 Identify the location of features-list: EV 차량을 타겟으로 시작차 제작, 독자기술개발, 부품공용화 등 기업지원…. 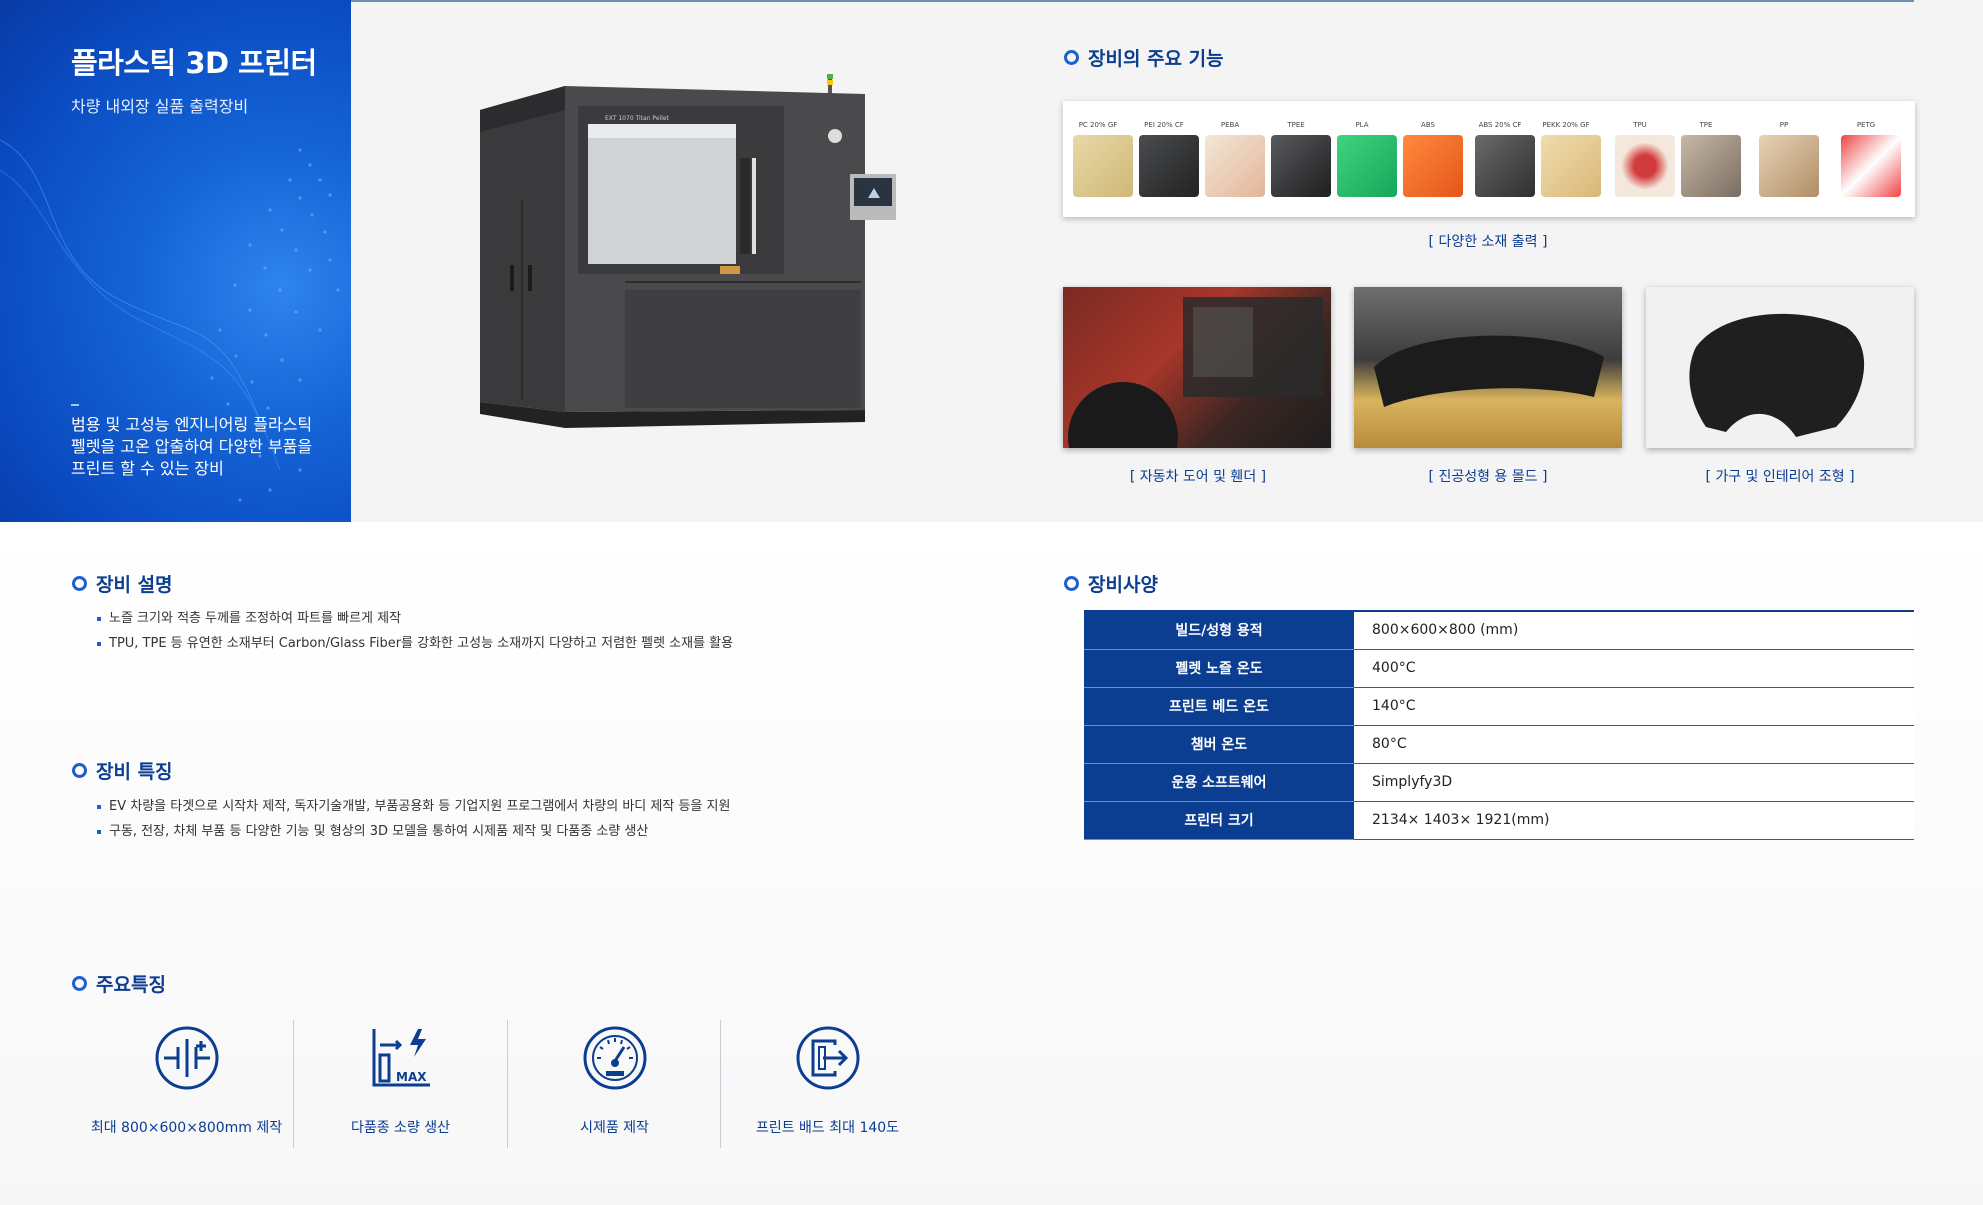
(412, 819).